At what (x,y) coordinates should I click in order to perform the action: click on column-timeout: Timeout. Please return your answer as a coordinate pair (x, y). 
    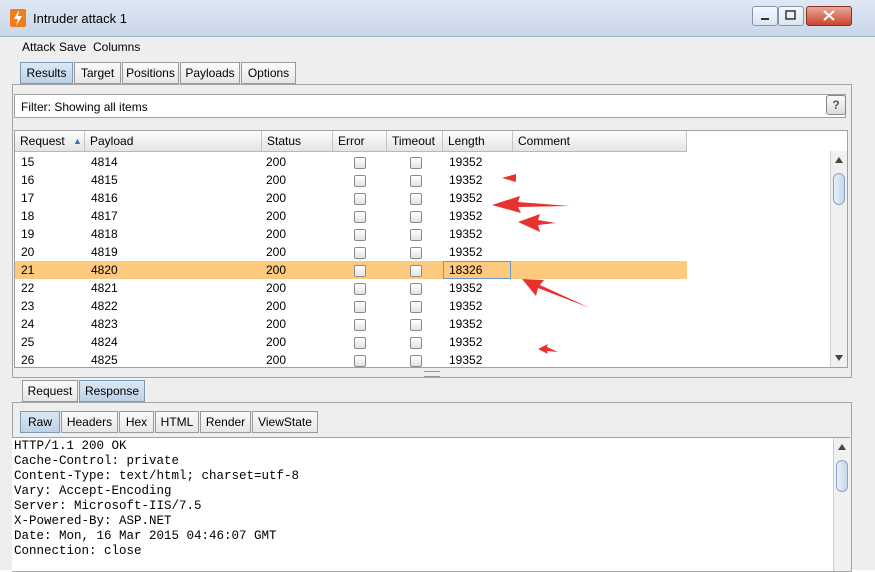
    Looking at the image, I should click on (415, 141).